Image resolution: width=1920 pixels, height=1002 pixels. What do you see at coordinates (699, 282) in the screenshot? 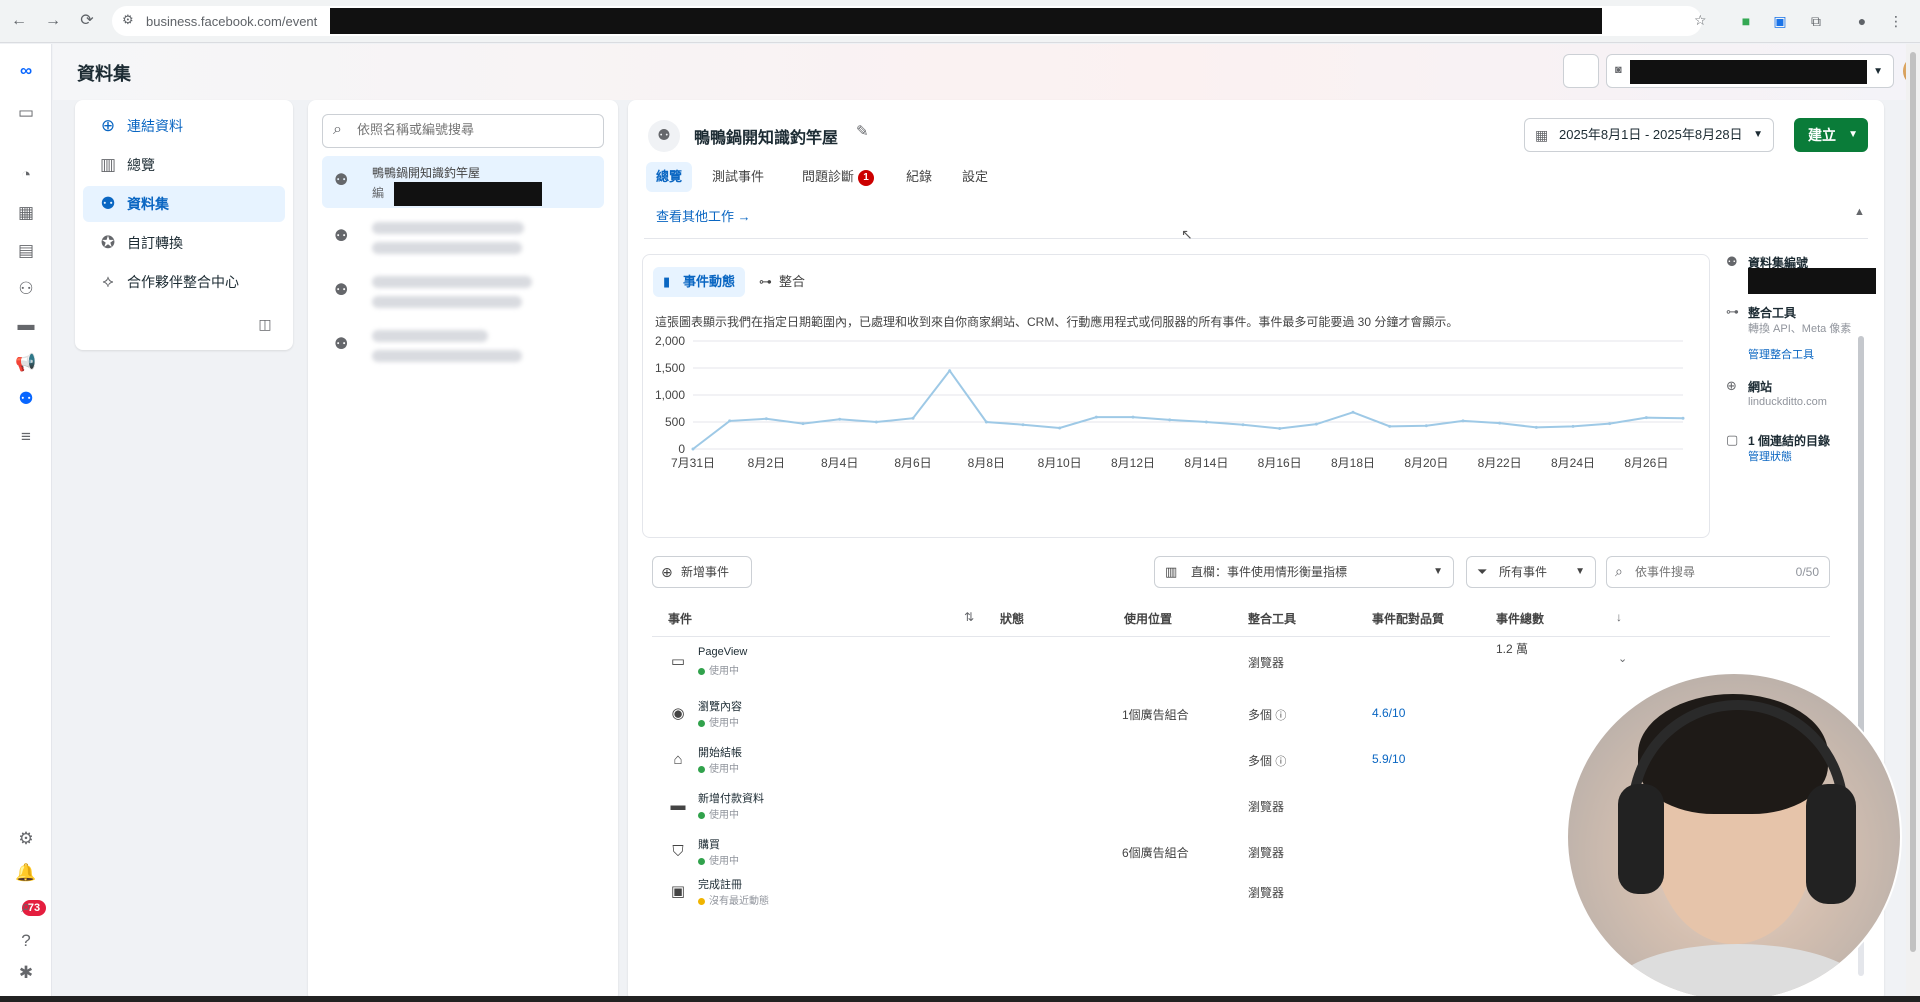
I see `tab-event-activity: ▮ 事件動態` at bounding box center [699, 282].